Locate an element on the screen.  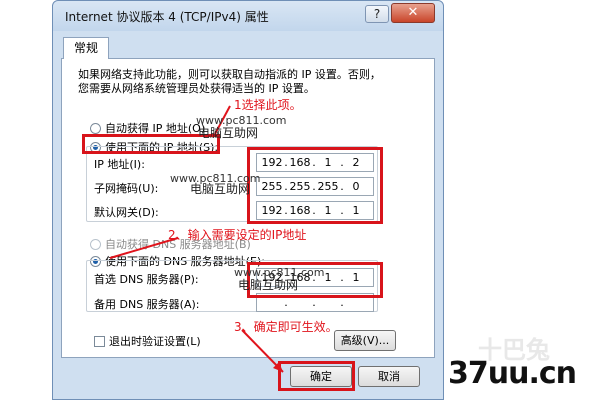
watermark-name-3: 电脑互助网 is located at coordinates (268, 285).